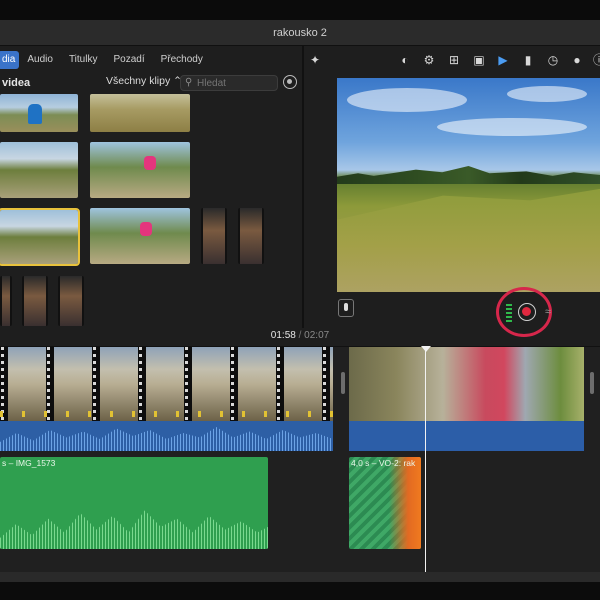 The width and height of the screenshot is (600, 600). Describe the element at coordinates (10, 60) in the screenshot. I see `tab-media: dia` at that location.